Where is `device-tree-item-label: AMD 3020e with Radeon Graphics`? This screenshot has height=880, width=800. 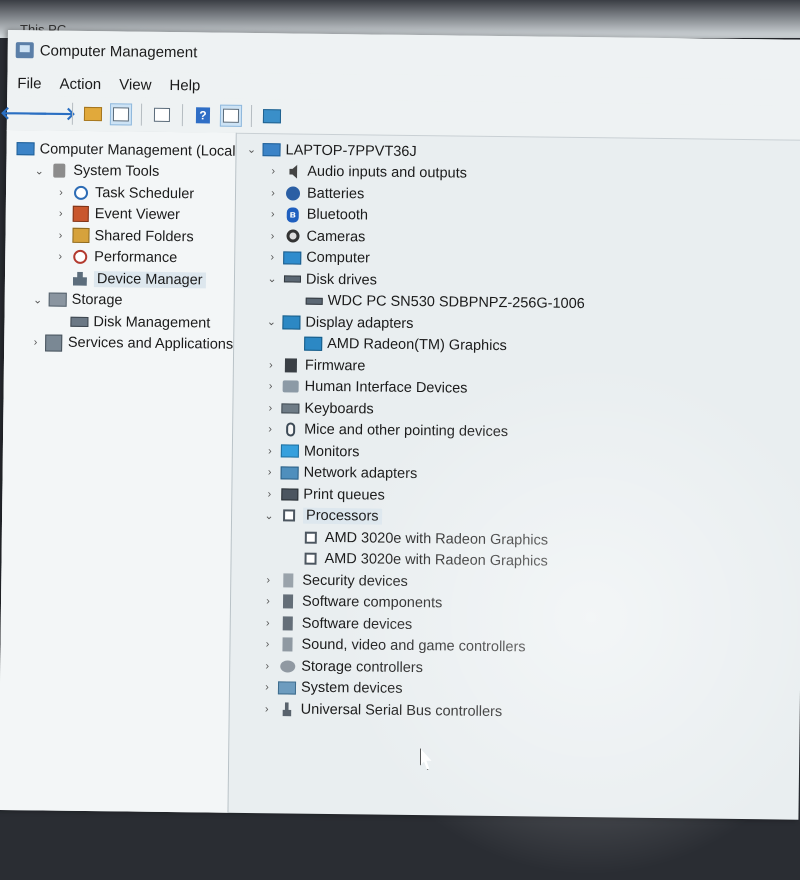
device-tree-item-label: AMD 3020e with Radeon Graphics is located at coordinates (435, 560).